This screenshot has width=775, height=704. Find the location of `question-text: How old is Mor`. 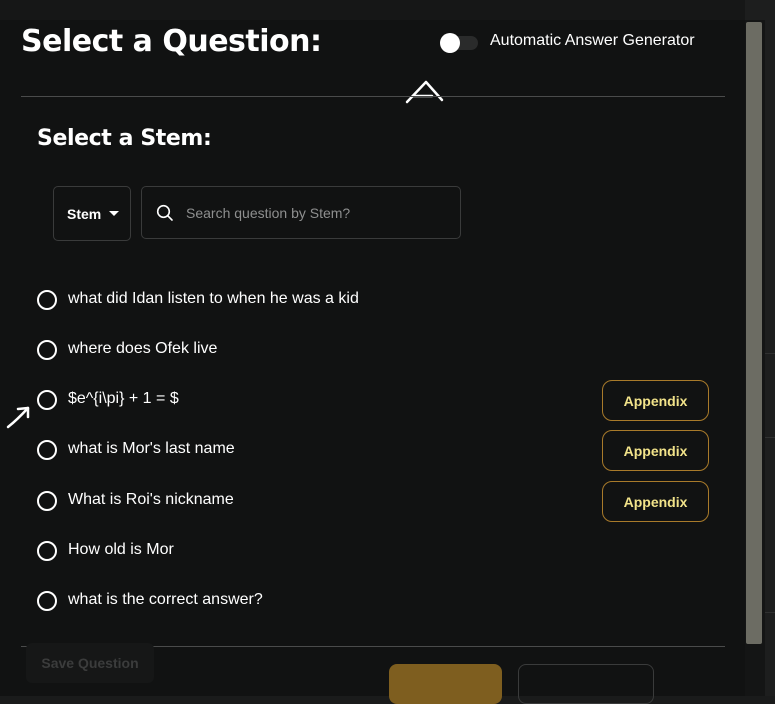

question-text: How old is Mor is located at coordinates (121, 549).